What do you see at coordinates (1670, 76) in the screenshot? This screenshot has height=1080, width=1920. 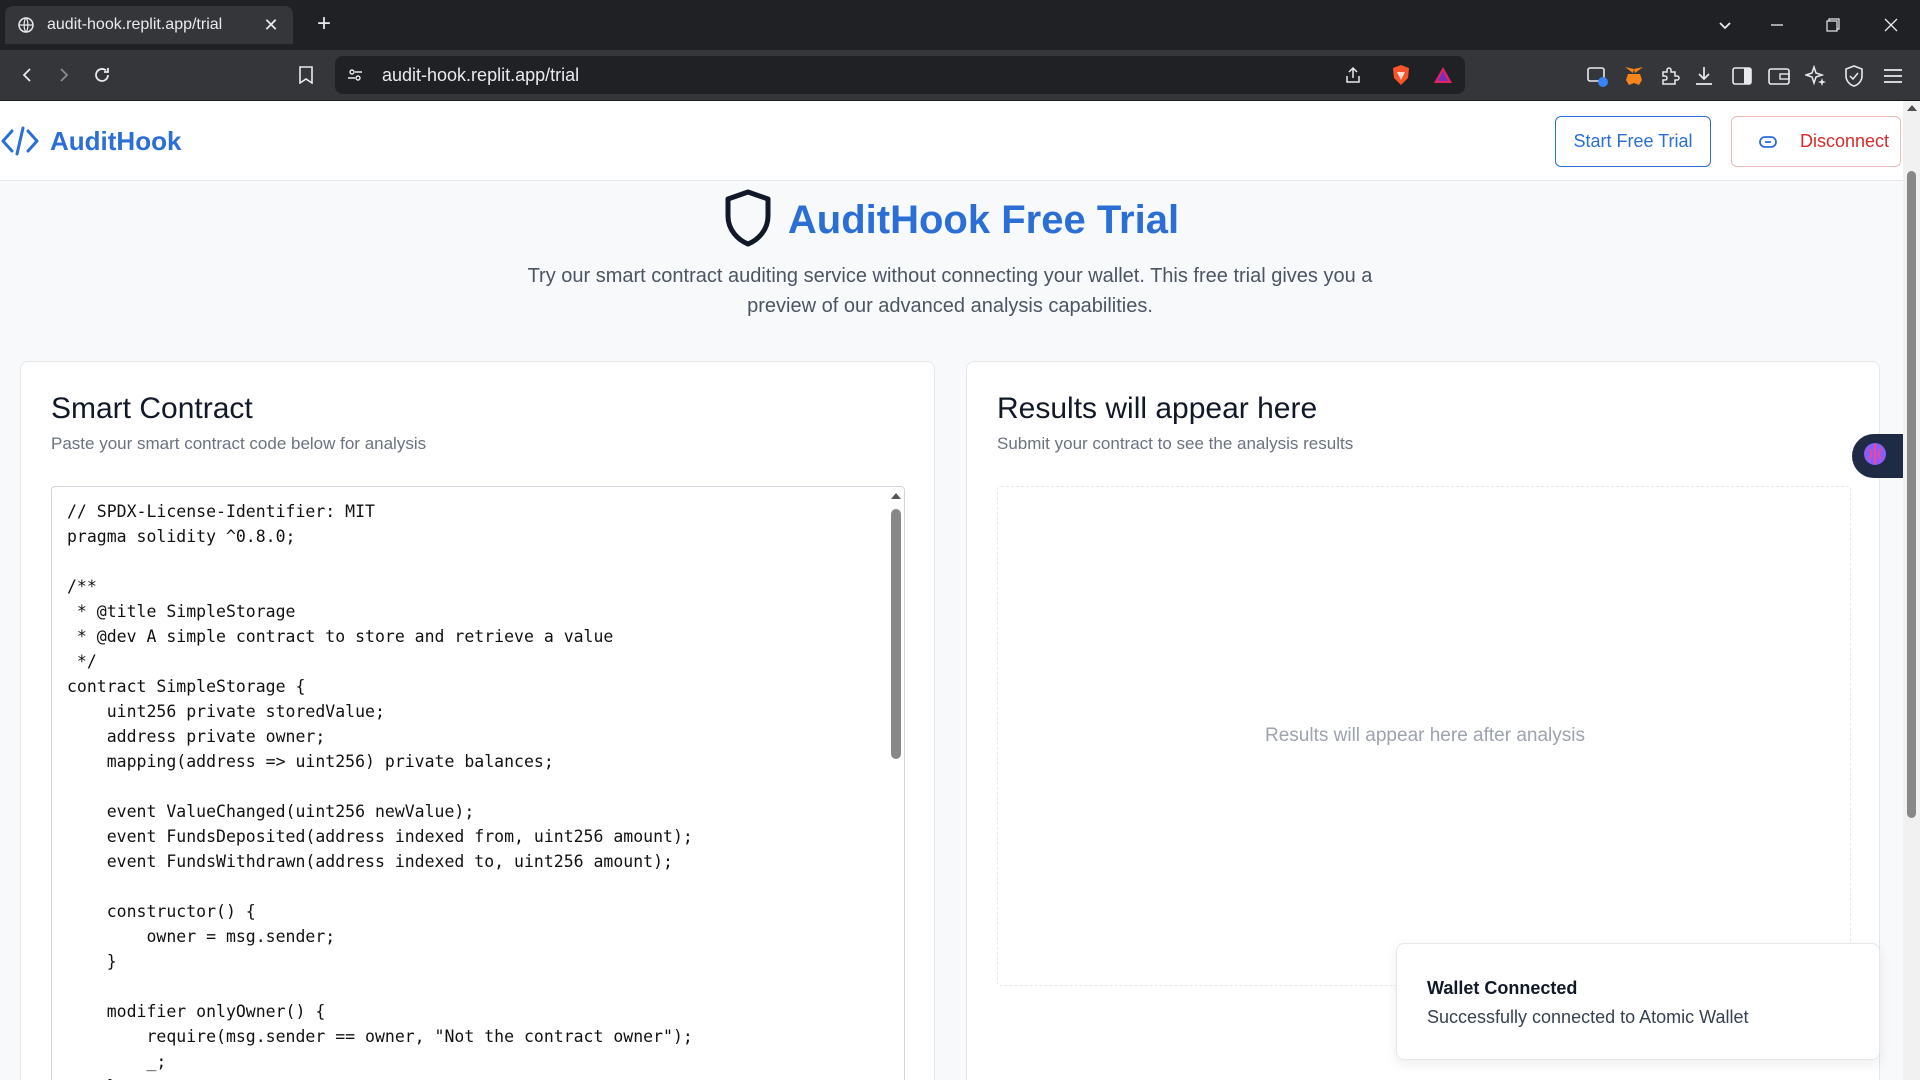 I see `extensions-puzzle-icon` at bounding box center [1670, 76].